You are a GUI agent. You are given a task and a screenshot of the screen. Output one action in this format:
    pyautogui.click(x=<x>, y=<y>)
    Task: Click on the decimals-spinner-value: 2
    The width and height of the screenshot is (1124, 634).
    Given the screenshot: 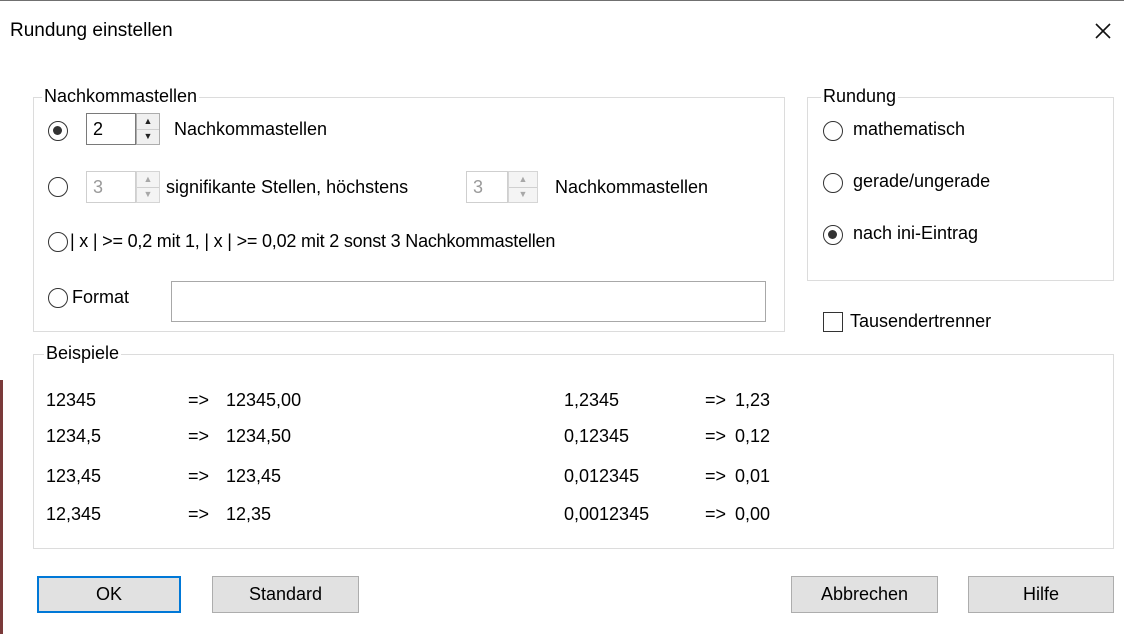 What is the action you would take?
    pyautogui.click(x=111, y=129)
    